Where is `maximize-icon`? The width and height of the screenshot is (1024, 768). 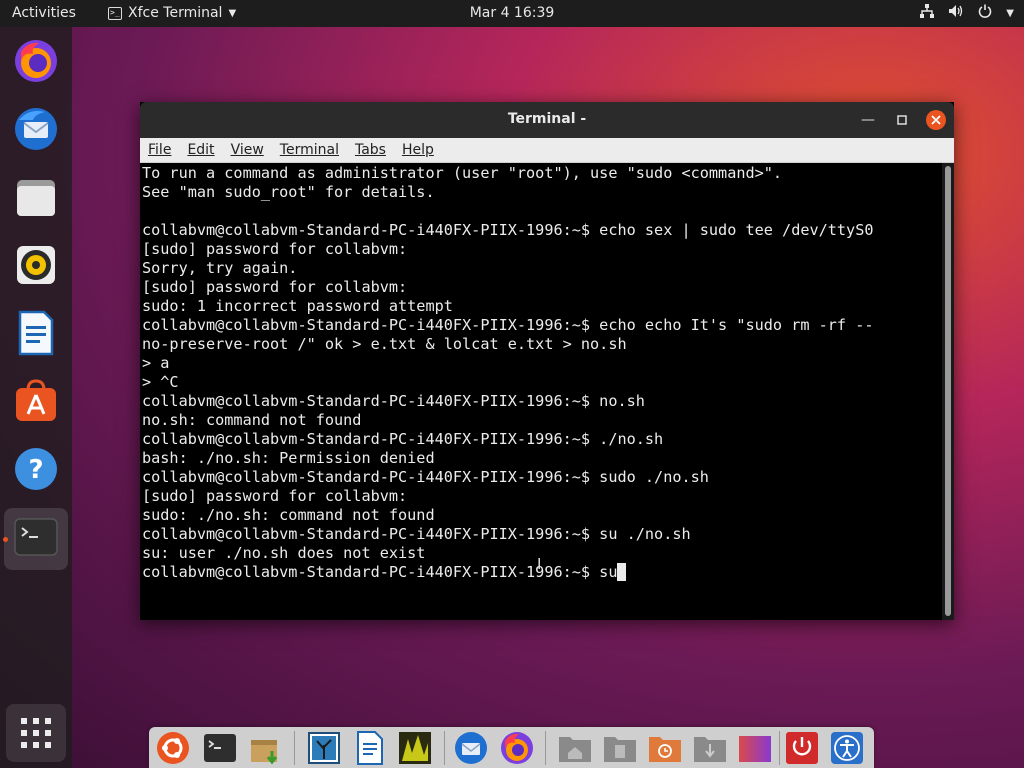 maximize-icon is located at coordinates (902, 120).